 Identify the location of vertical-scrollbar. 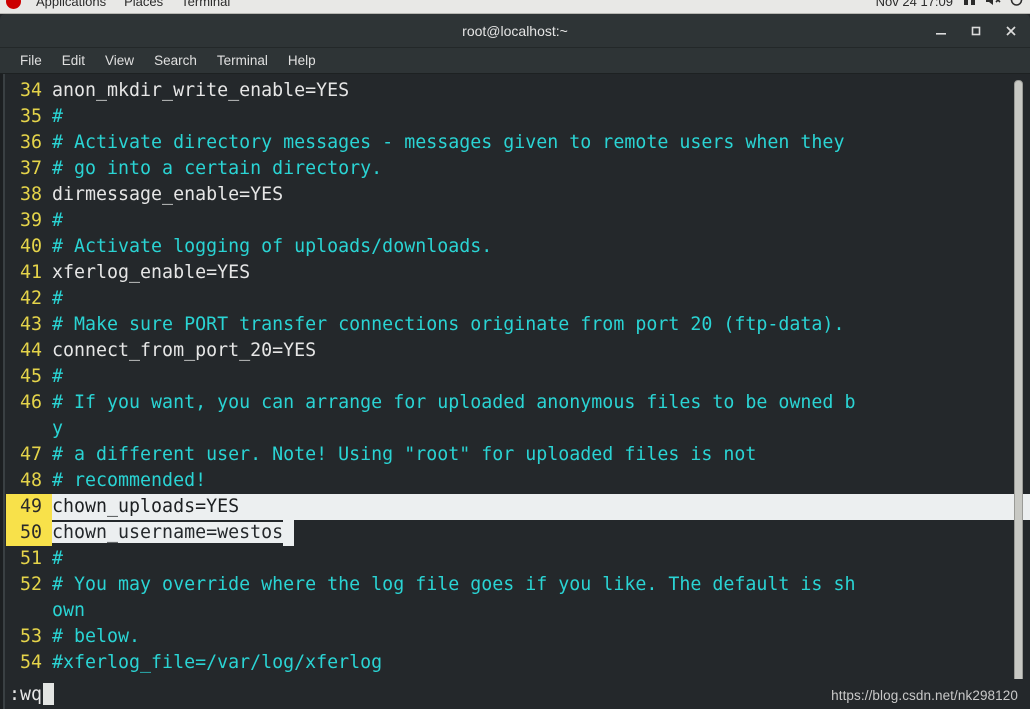
(1018, 391).